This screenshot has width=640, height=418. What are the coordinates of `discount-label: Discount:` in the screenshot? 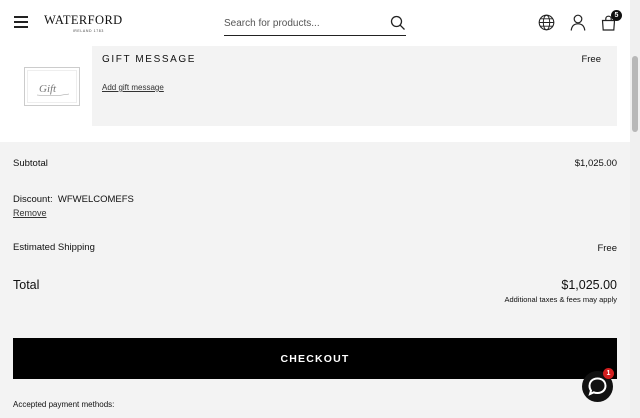 It's located at (33, 199).